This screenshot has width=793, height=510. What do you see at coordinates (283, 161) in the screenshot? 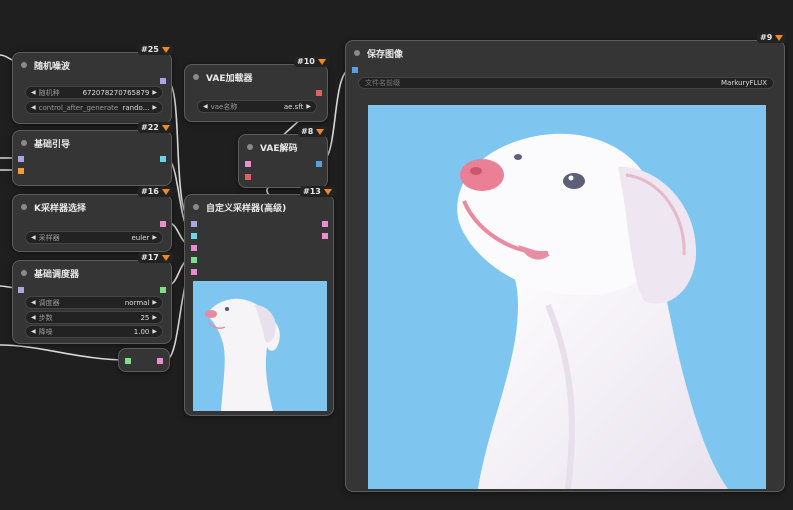
I see `node-vae-decode: VAE解码` at bounding box center [283, 161].